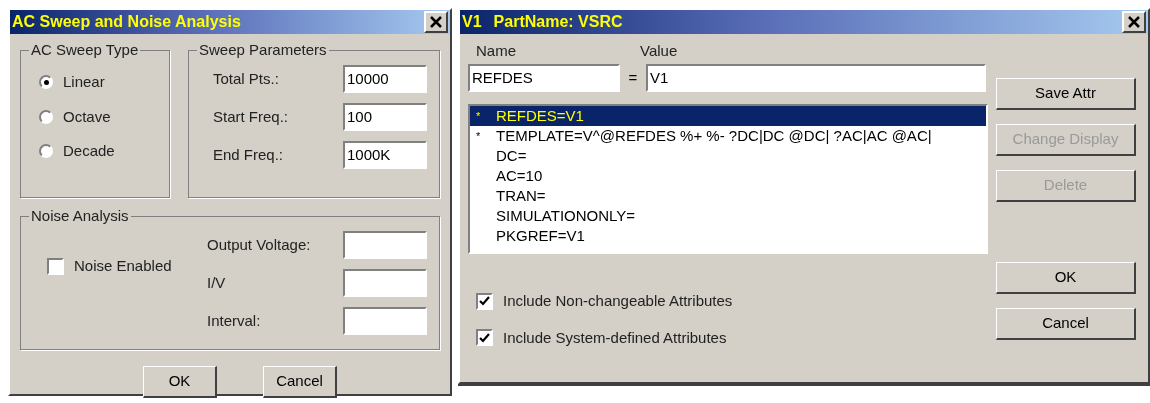 Image resolution: width=1150 pixels, height=403 pixels. Describe the element at coordinates (728, 216) in the screenshot. I see `attribute-item: SIMULATIONONLY=` at that location.